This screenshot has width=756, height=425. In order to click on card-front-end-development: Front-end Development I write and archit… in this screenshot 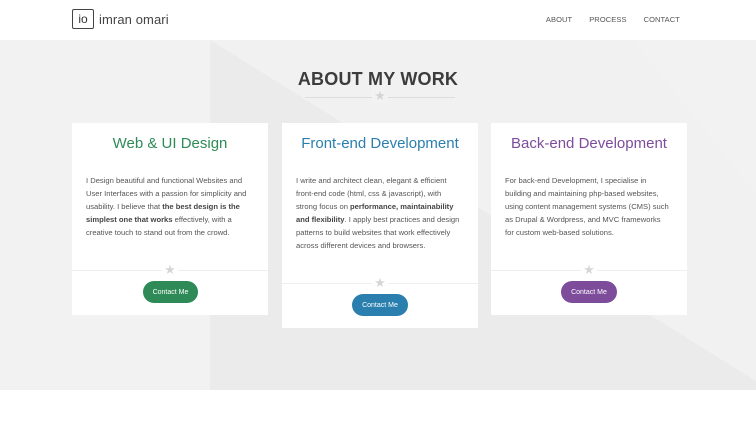, I will do `click(380, 225)`.